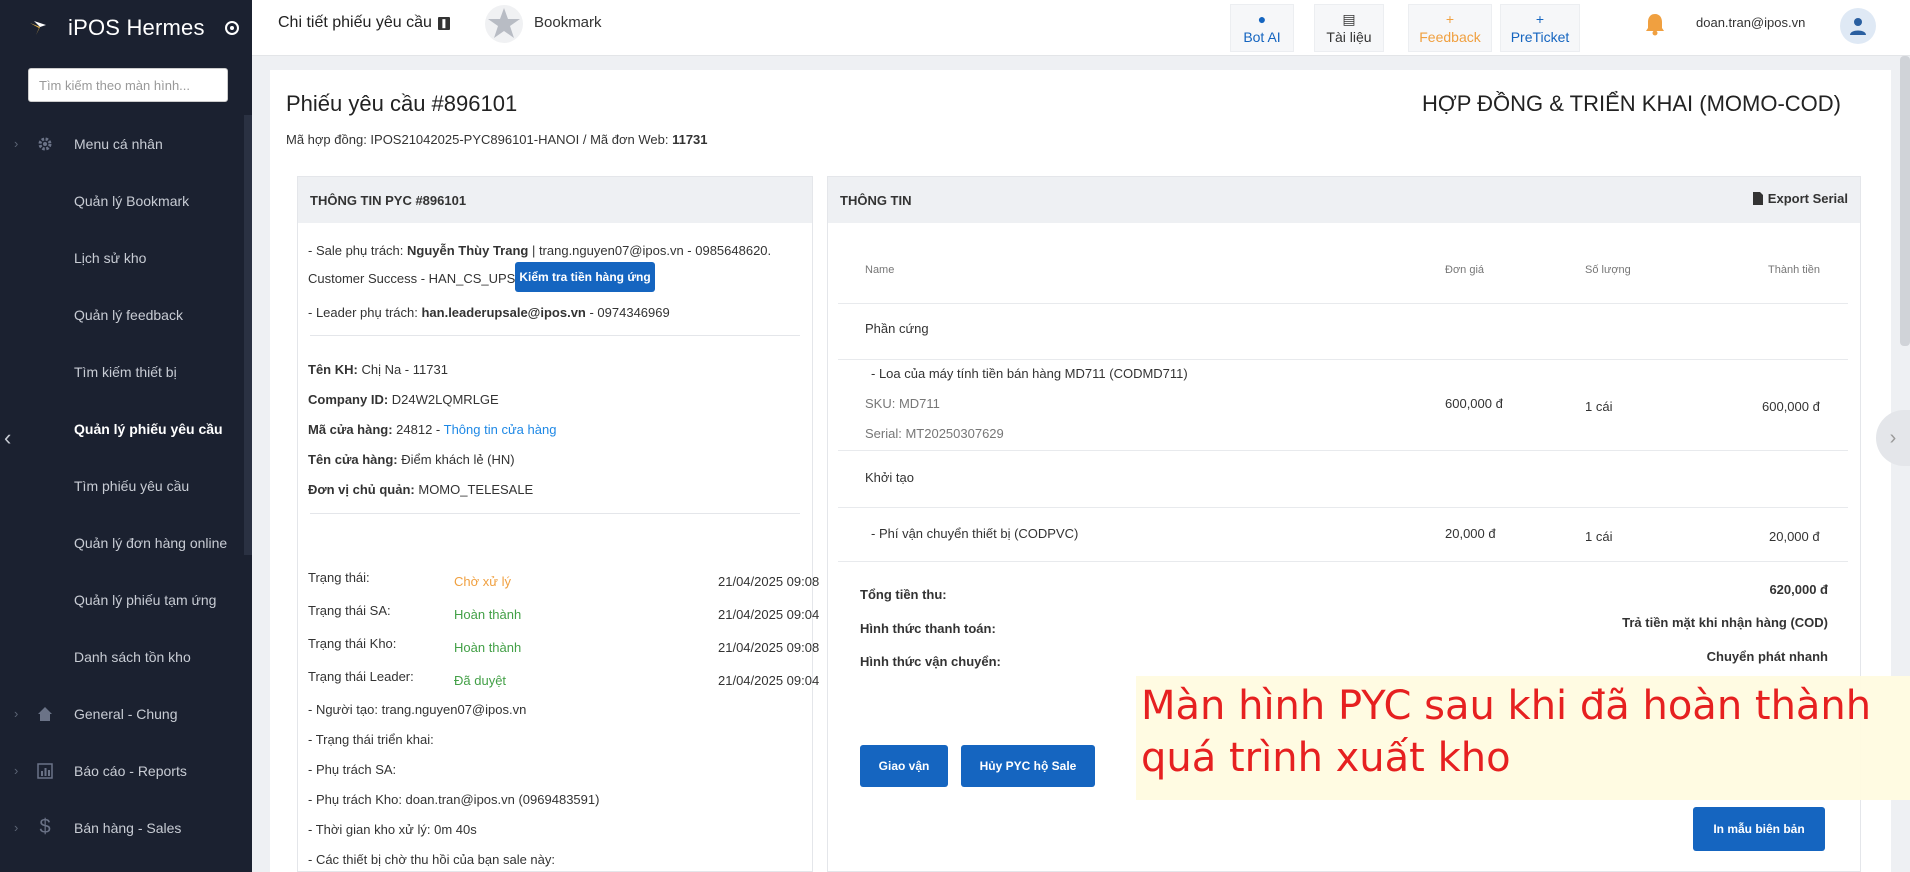 The image size is (1910, 872). Describe the element at coordinates (353, 459) in the screenshot. I see `store-name-label: Tên cửa hàng:` at that location.